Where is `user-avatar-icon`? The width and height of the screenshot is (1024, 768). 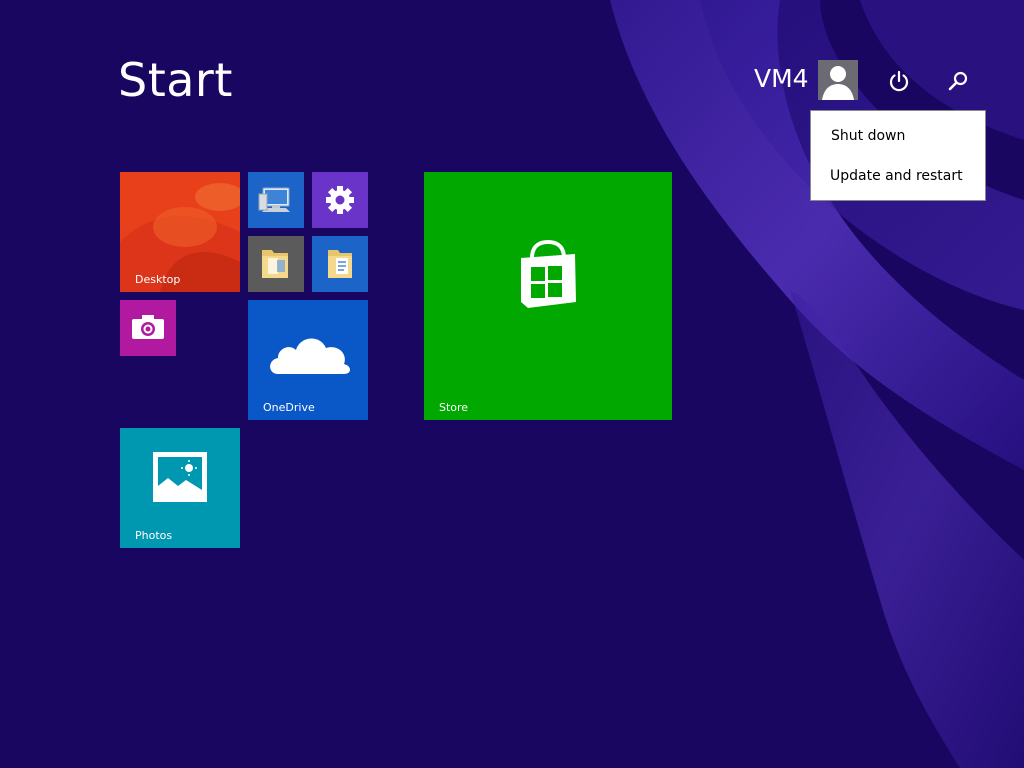
user-avatar-icon is located at coordinates (838, 80).